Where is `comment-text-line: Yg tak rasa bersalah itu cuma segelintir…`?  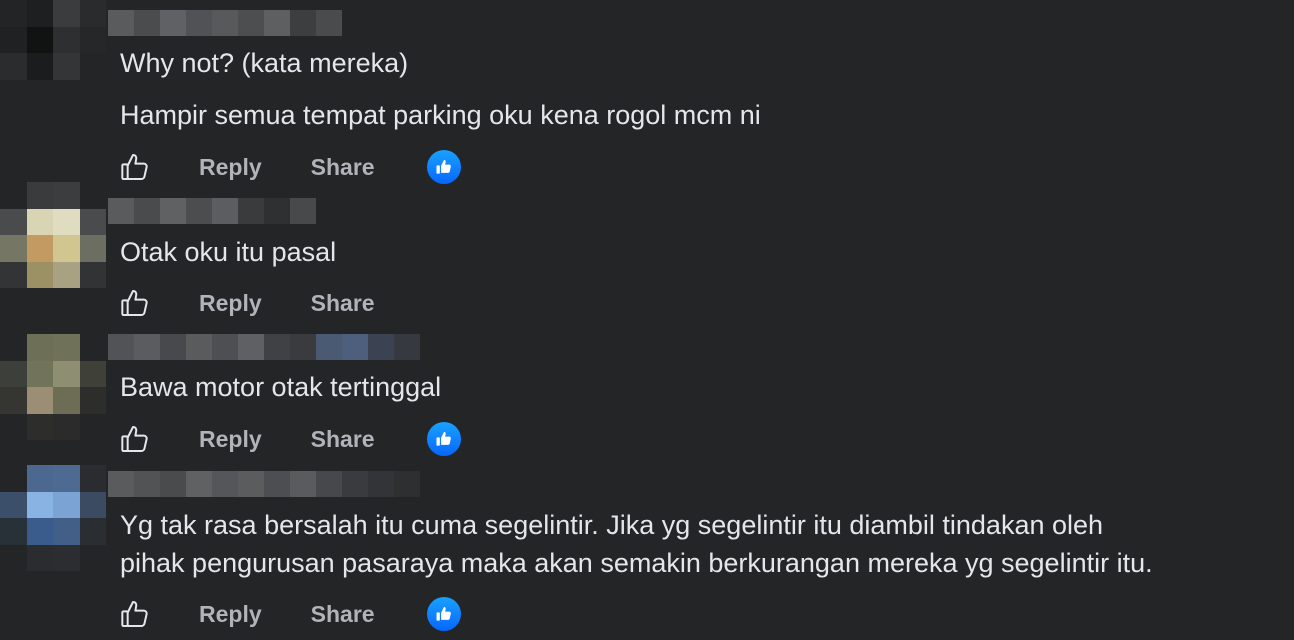 comment-text-line: Yg tak rasa bersalah itu cuma segelintir… is located at coordinates (612, 525).